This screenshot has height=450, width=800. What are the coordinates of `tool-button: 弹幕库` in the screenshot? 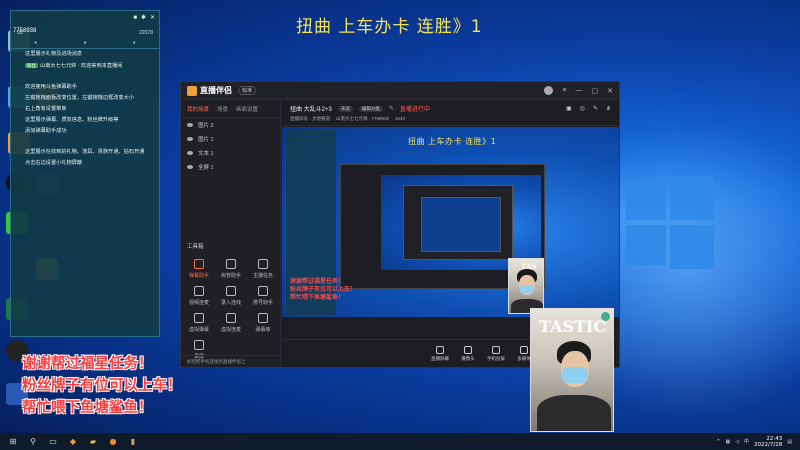 It's located at (263, 323).